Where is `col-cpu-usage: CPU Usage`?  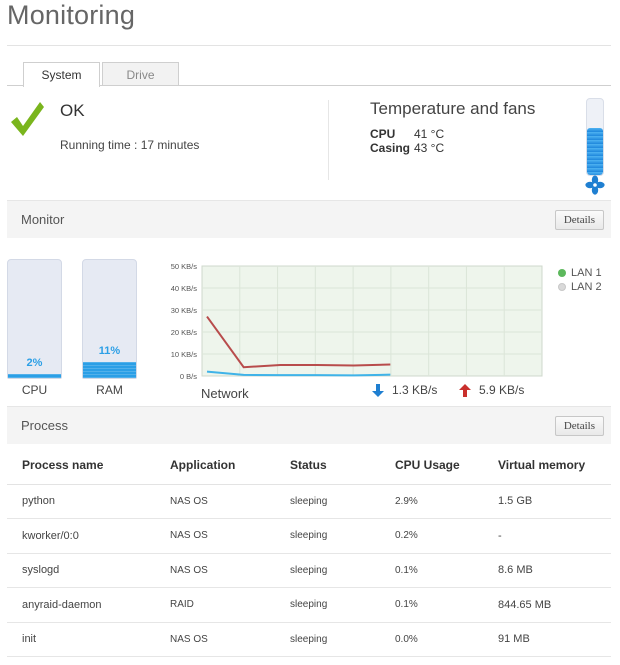
col-cpu-usage: CPU Usage is located at coordinates (446, 465).